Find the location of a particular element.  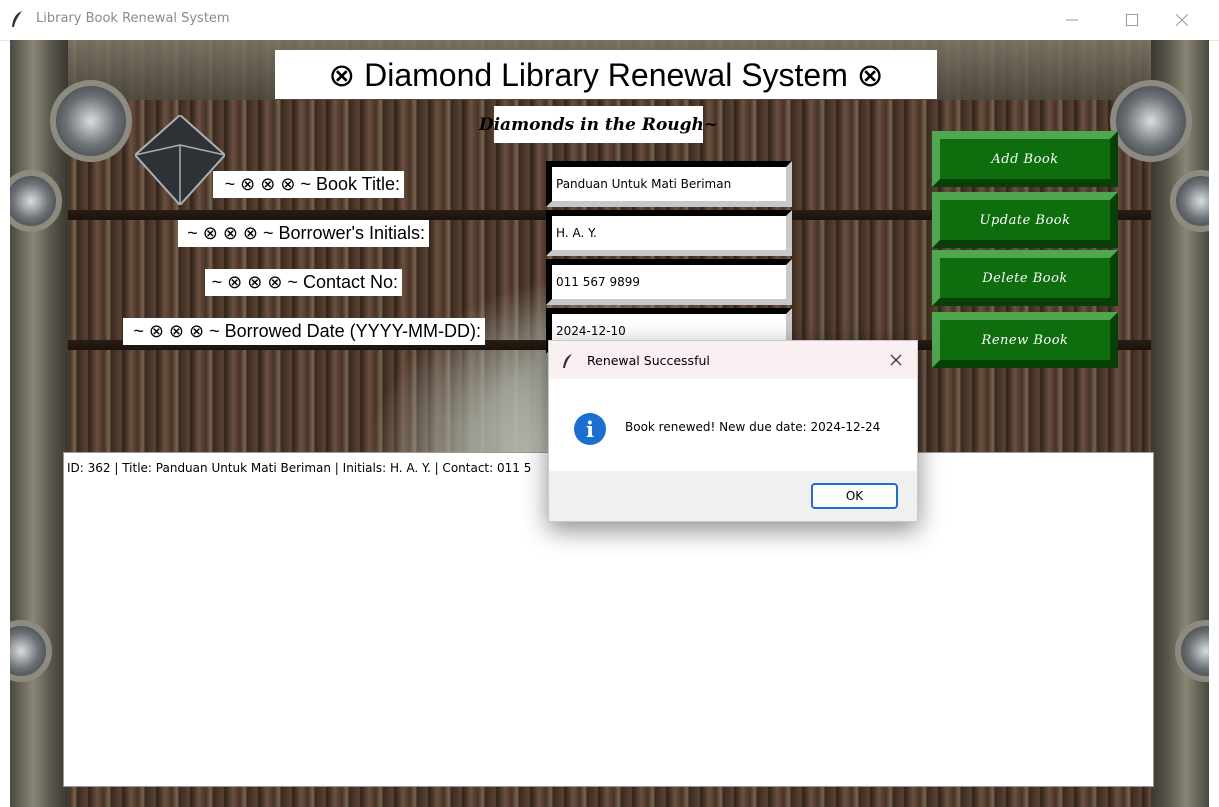

book-title-input is located at coordinates (669, 184).